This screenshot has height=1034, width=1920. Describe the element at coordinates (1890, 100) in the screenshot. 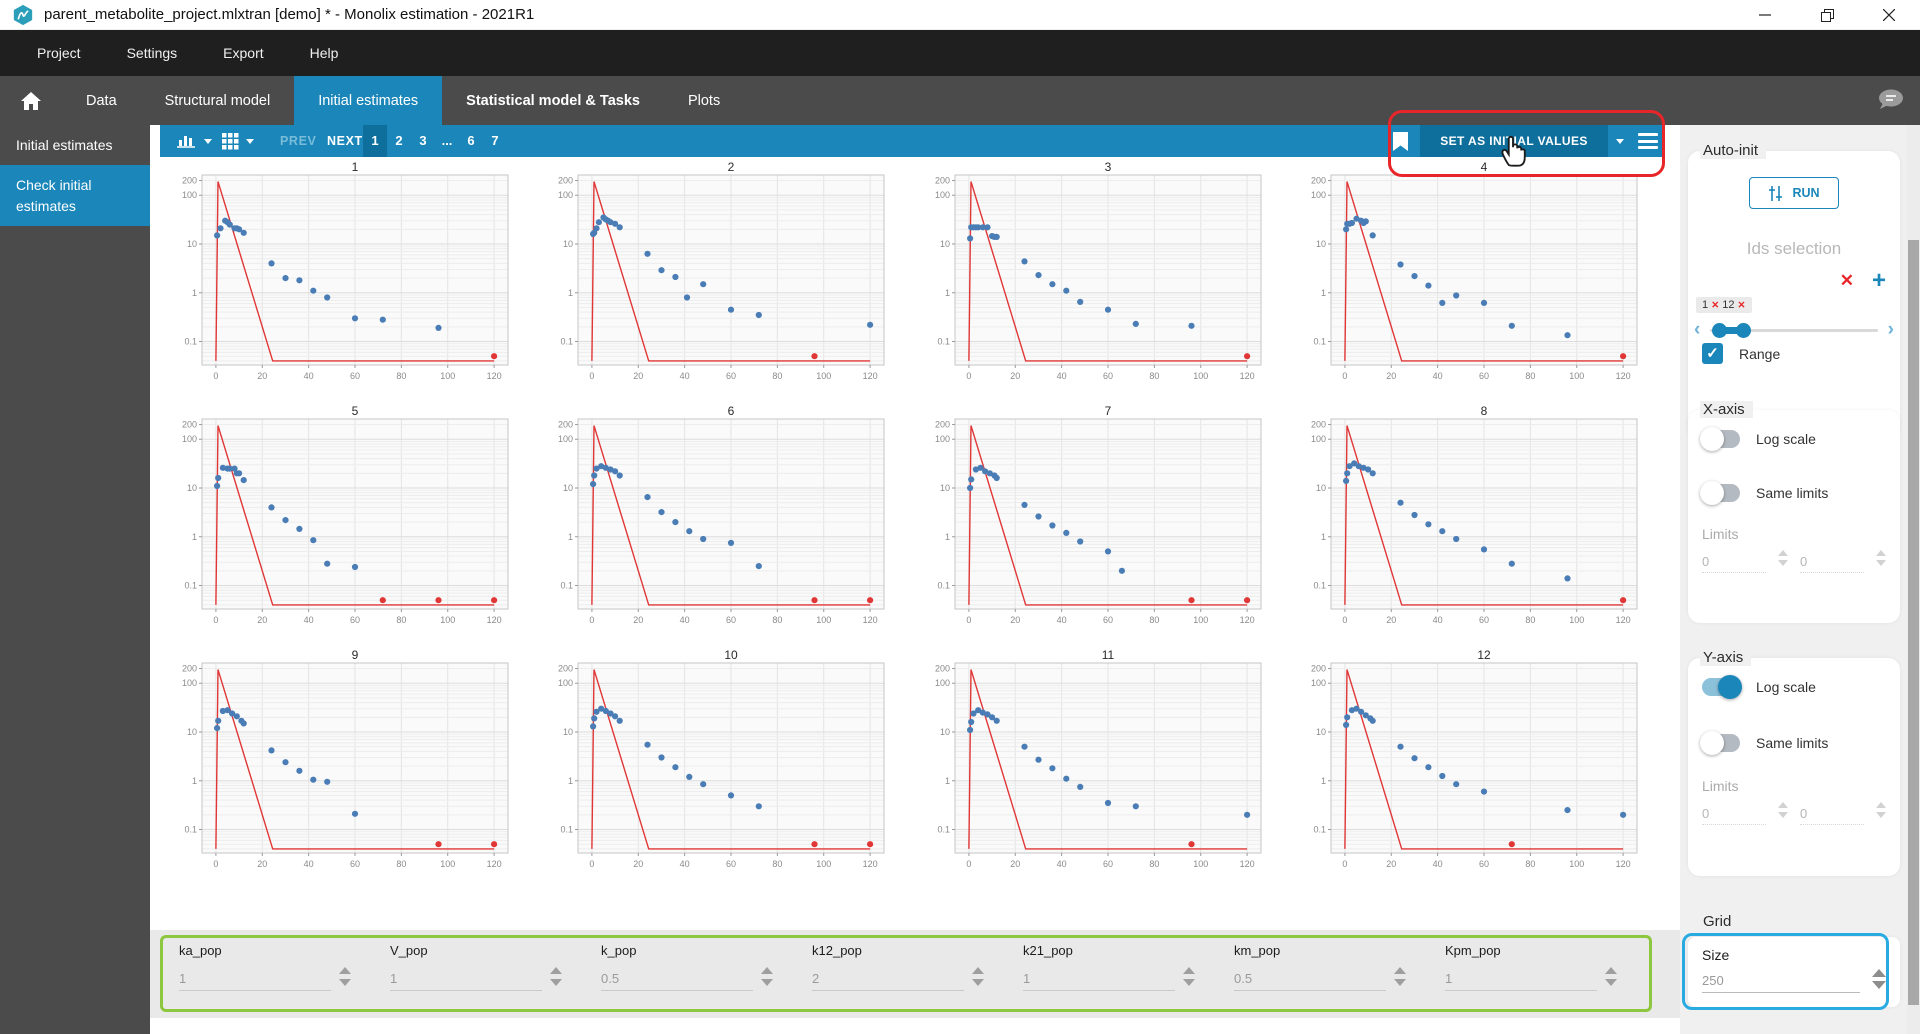

I see `chat-icon` at that location.